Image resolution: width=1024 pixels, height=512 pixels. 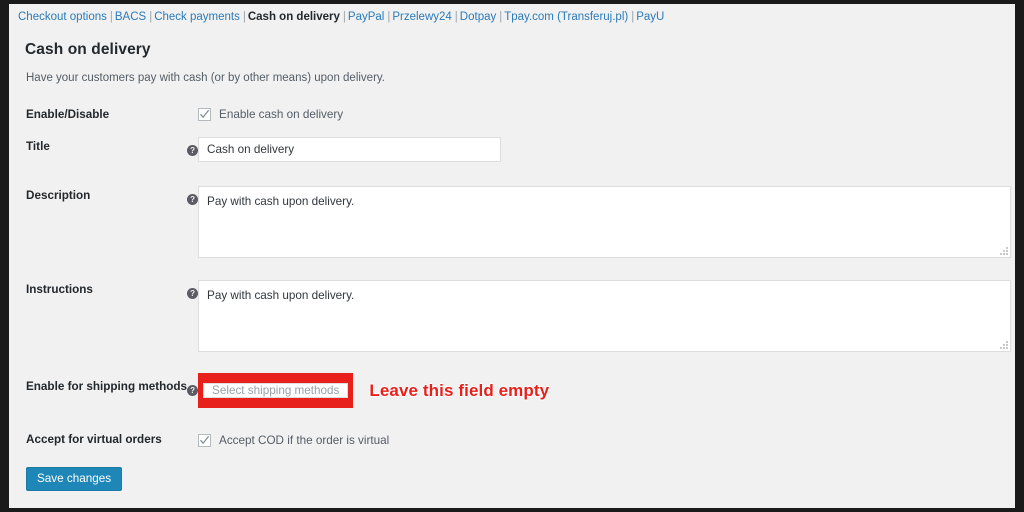 I want to click on virtual-orders-checkbox-label: Accept COD if the order is virtual, so click(x=304, y=440).